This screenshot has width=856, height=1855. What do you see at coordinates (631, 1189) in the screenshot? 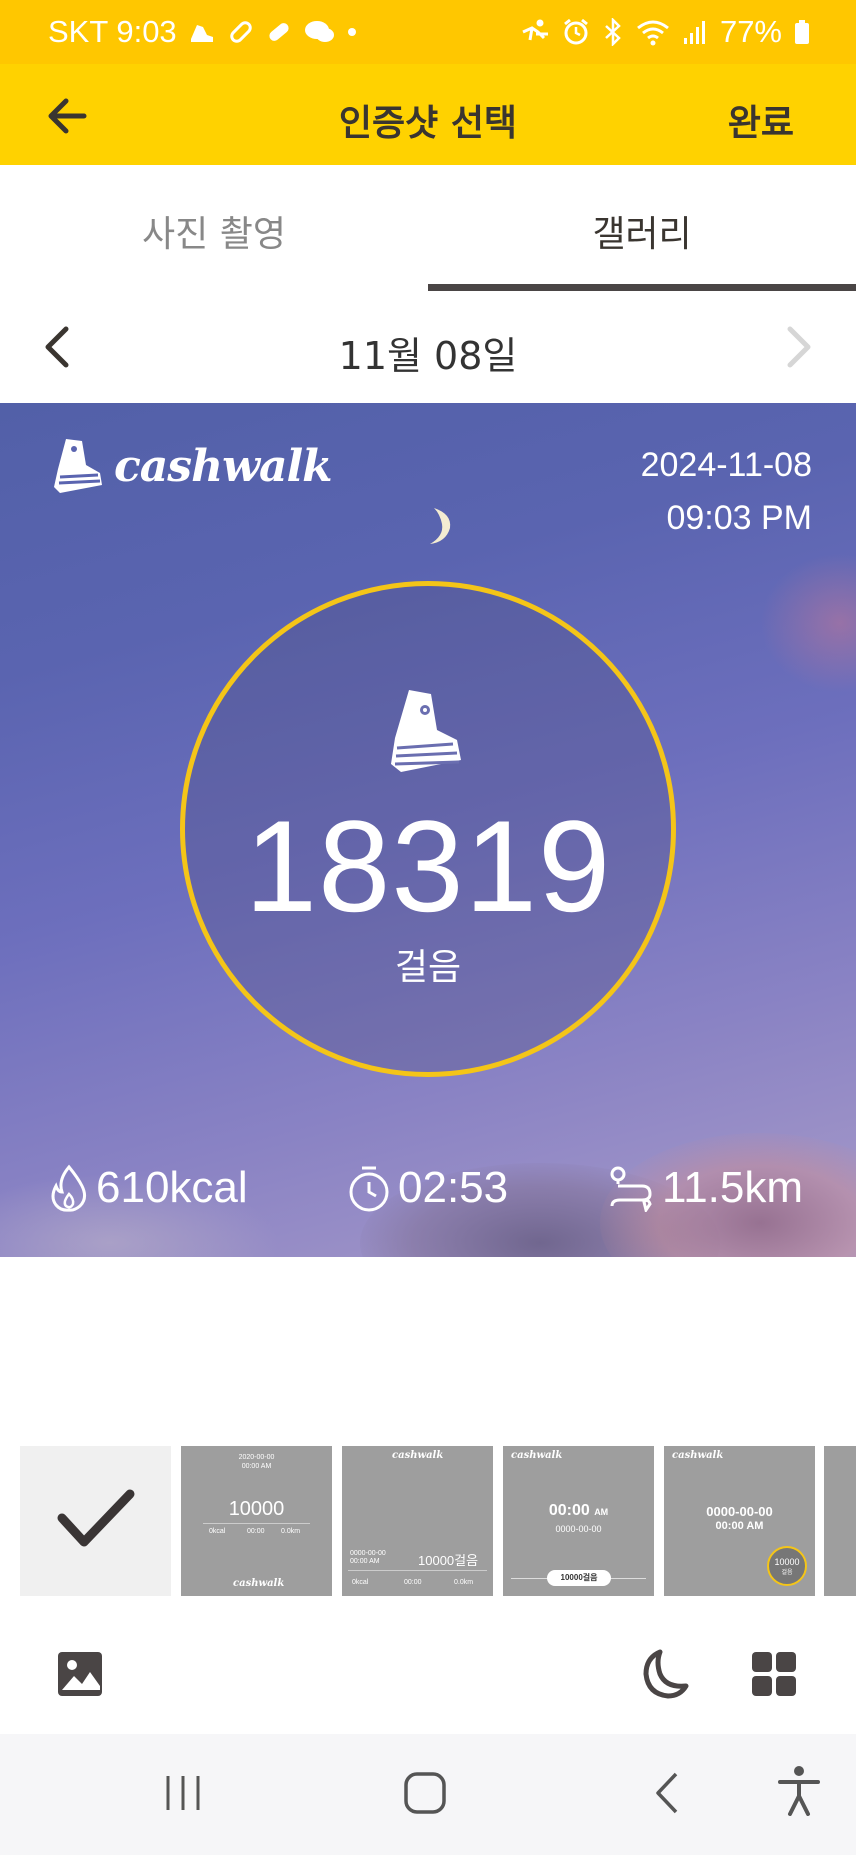
I see `route-icon` at bounding box center [631, 1189].